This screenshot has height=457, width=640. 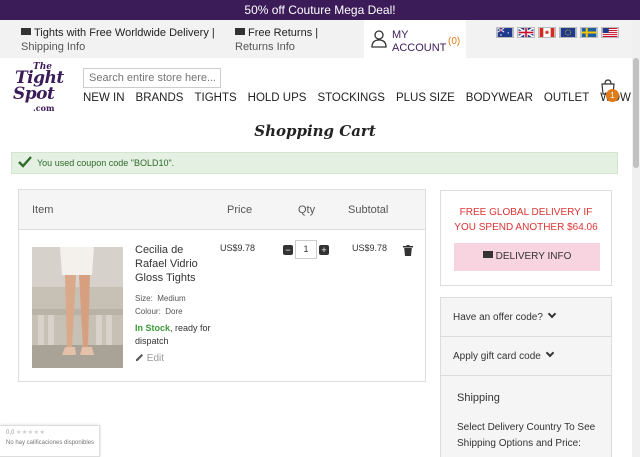 I want to click on nav-item-brands: BRANDS, so click(x=160, y=98).